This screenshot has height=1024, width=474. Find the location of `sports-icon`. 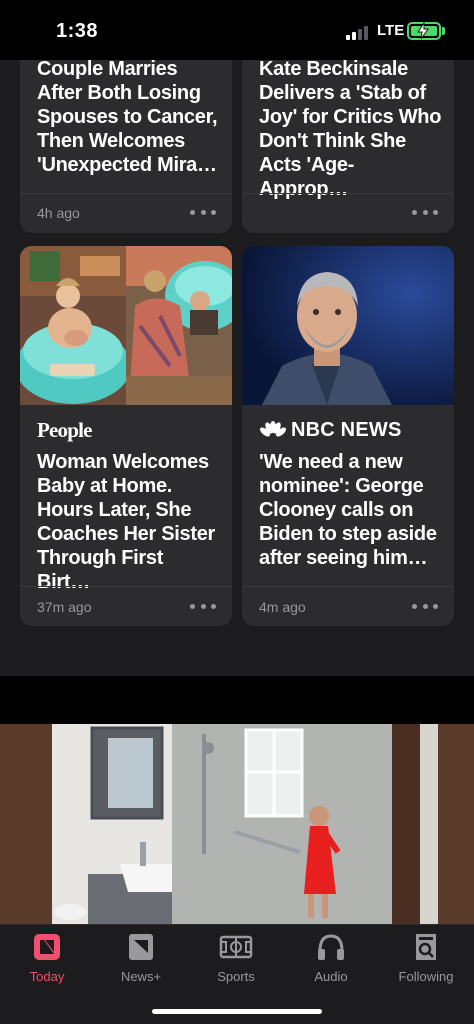

sports-icon is located at coordinates (236, 947).